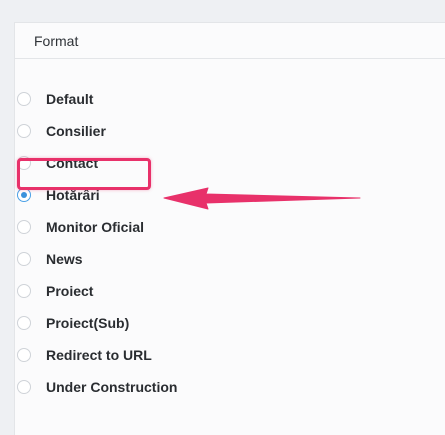 The image size is (445, 435). I want to click on radio-label: Default, so click(70, 99).